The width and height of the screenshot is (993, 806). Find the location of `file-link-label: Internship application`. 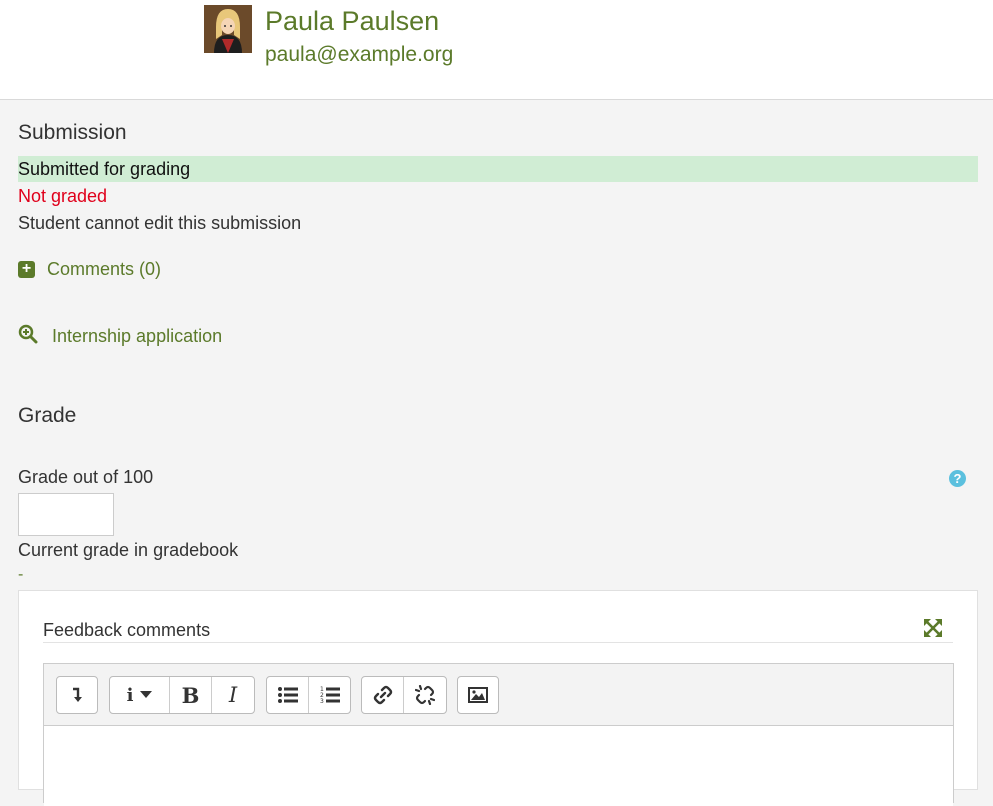

file-link-label: Internship application is located at coordinates (137, 336).